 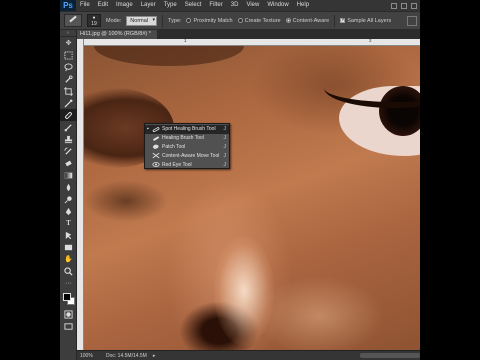 What do you see at coordinates (103, 5) in the screenshot?
I see `menu-edit: Edit` at bounding box center [103, 5].